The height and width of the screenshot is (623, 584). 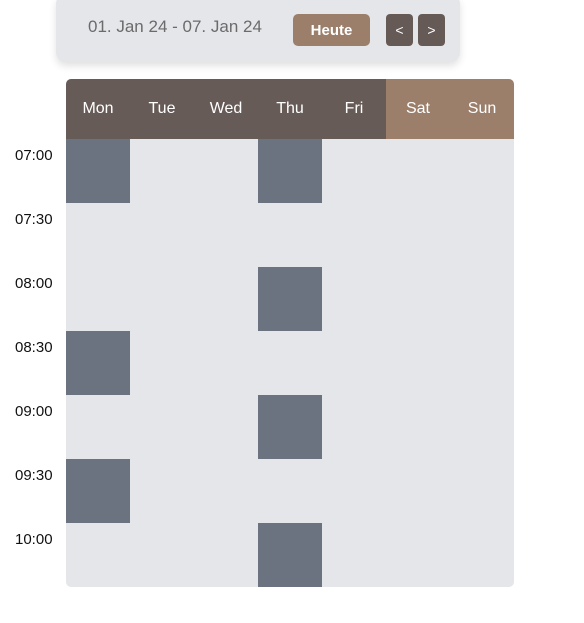 What do you see at coordinates (226, 109) in the screenshot?
I see `day-header-wed: Wed` at bounding box center [226, 109].